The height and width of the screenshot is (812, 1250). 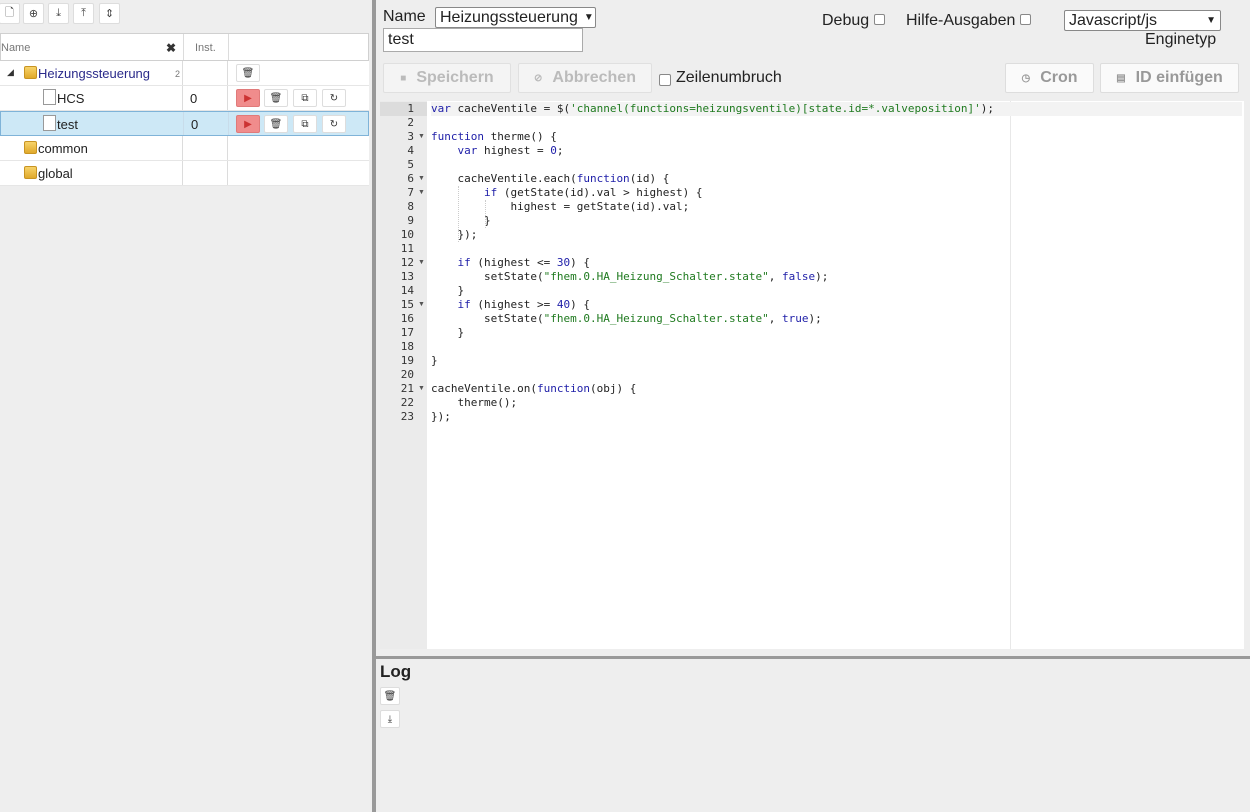 I want to click on tree-row-global: global, so click(x=184, y=173).